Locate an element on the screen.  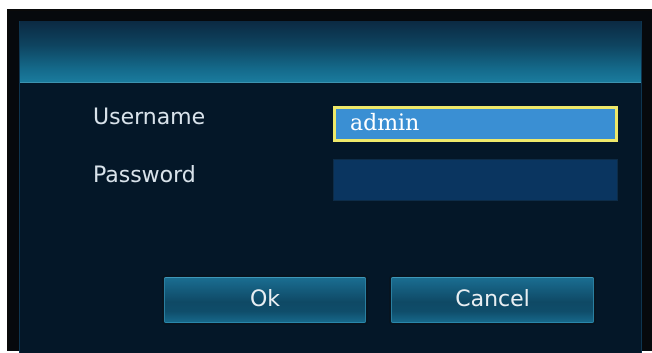
cancel-button: Cancel is located at coordinates (492, 300).